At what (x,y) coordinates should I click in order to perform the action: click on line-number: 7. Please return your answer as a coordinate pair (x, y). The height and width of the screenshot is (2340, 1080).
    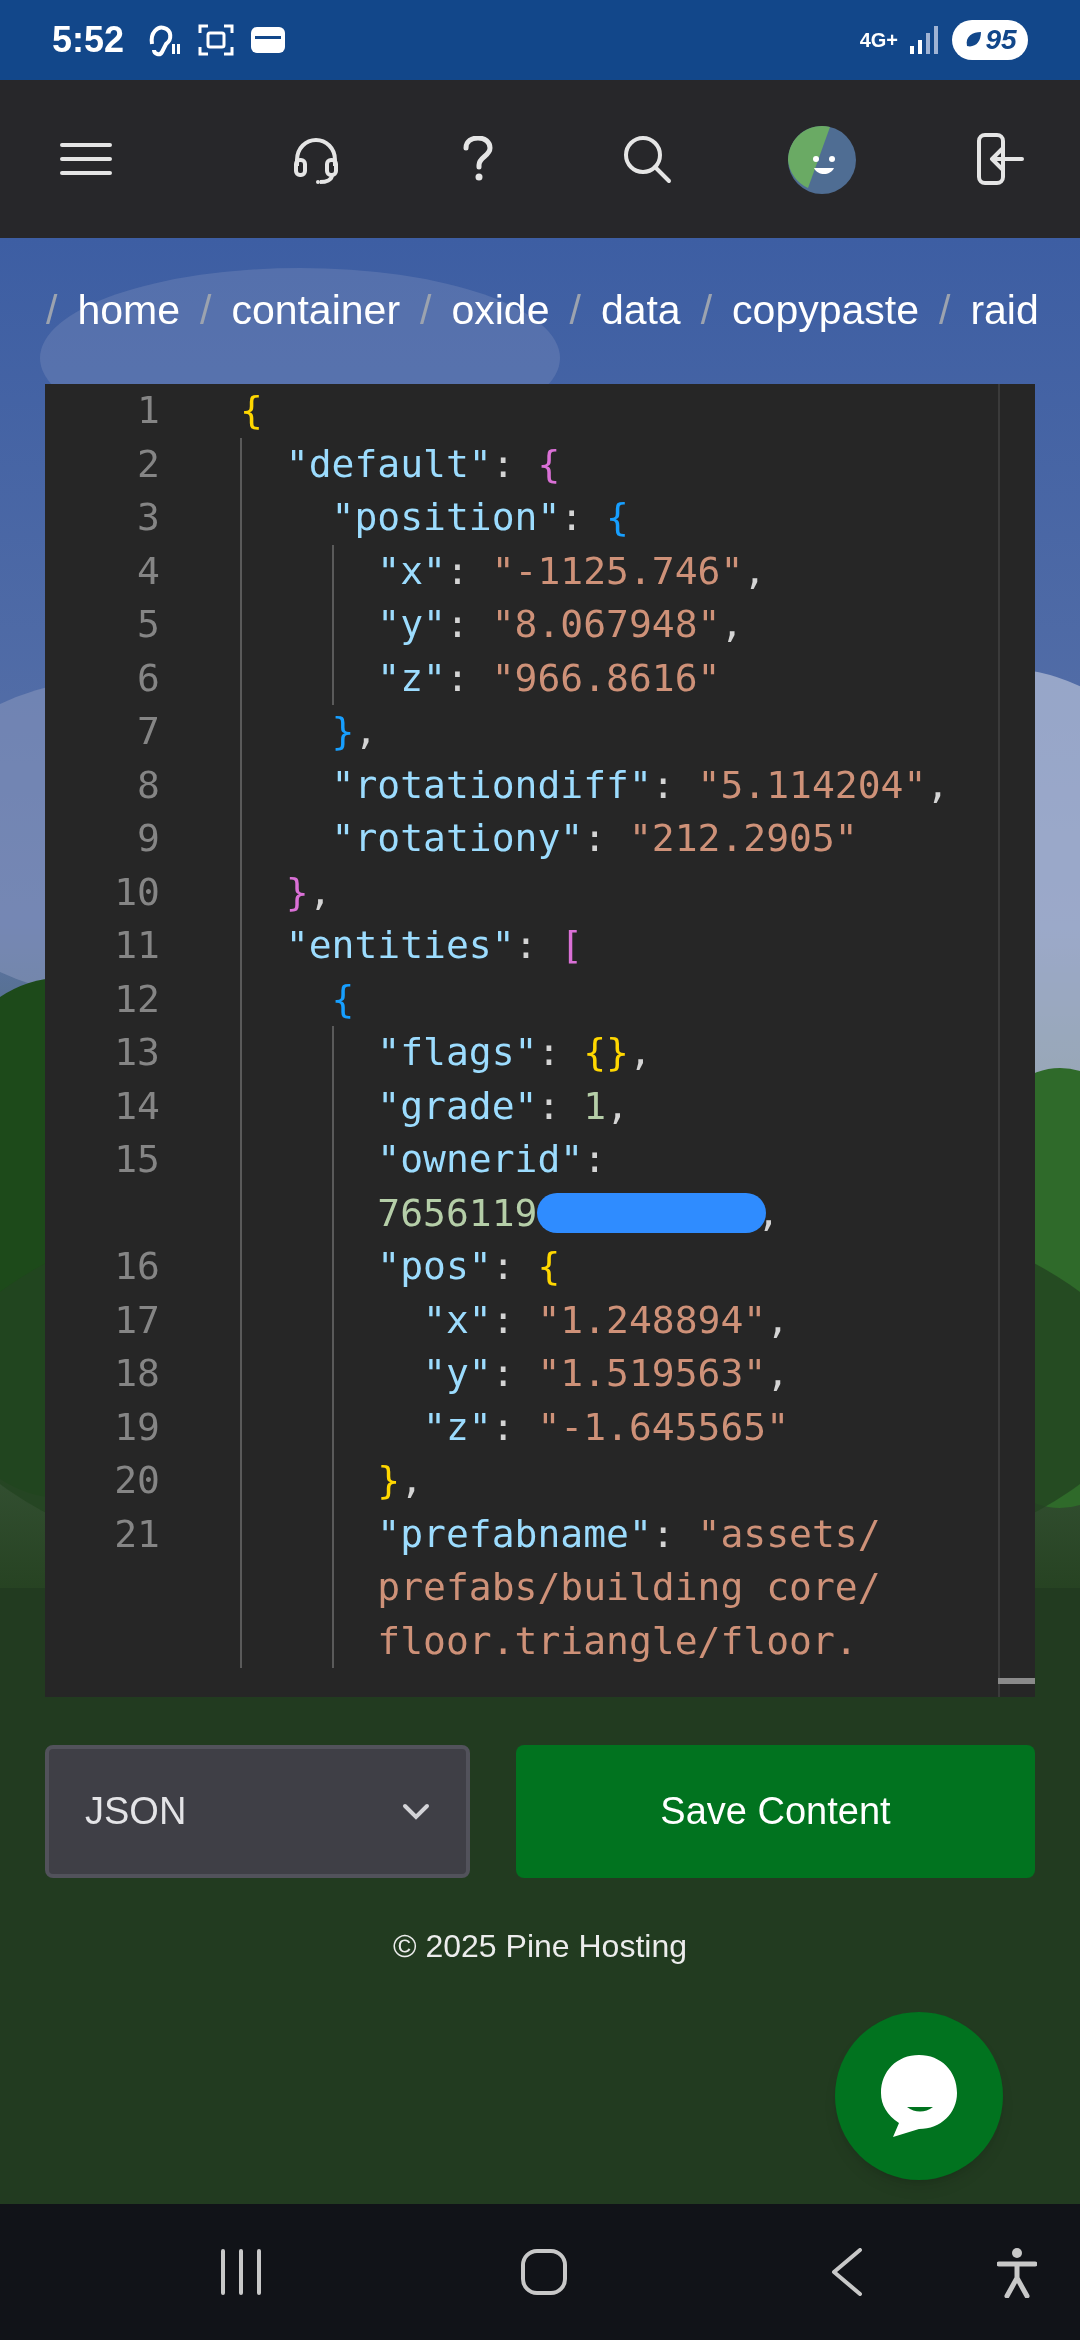
    Looking at the image, I should click on (148, 732).